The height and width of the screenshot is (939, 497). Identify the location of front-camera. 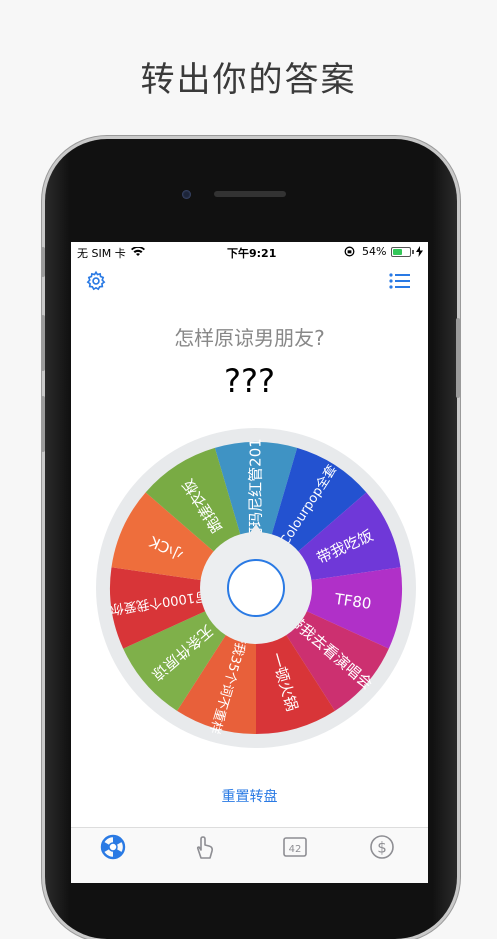
(186, 194).